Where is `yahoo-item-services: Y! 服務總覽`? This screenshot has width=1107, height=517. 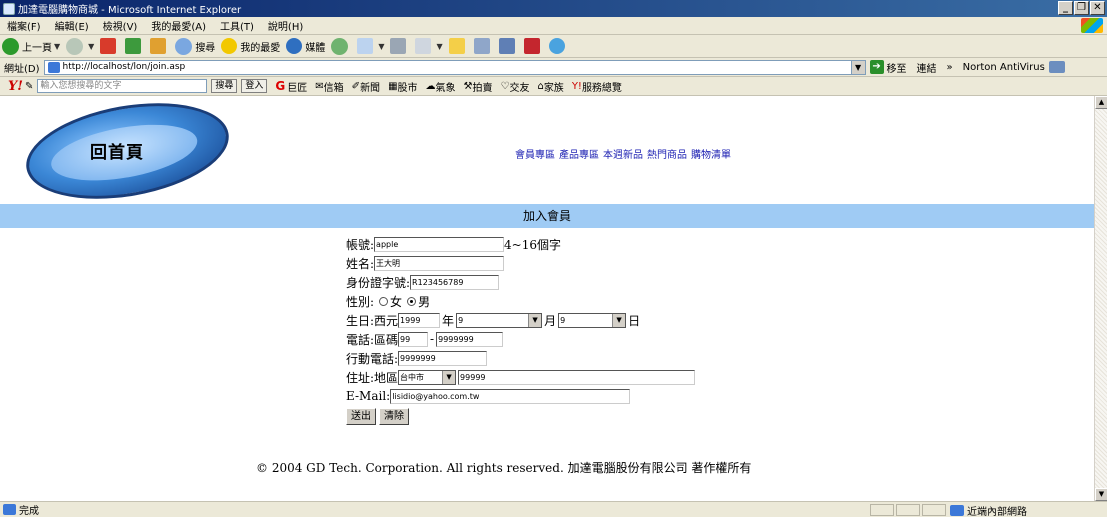
yahoo-item-services: Y! 服務總覽 is located at coordinates (597, 86).